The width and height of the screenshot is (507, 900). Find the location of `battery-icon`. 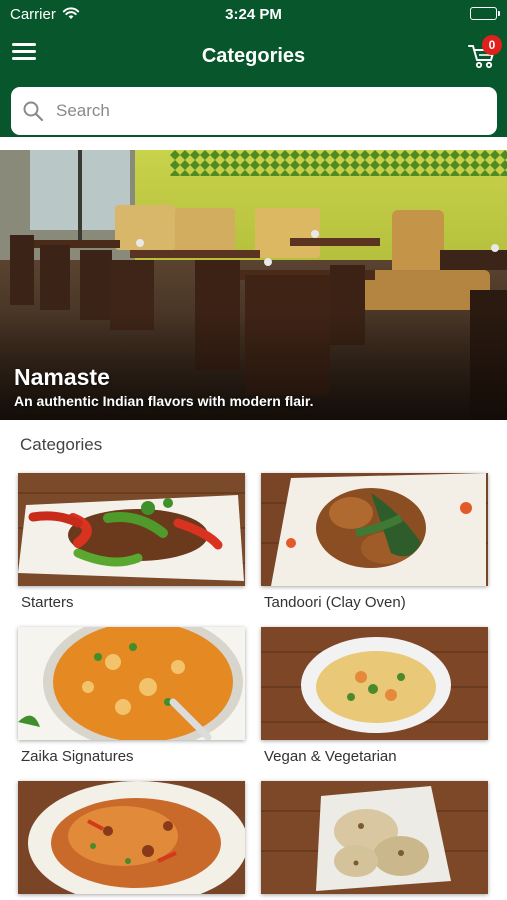

battery-icon is located at coordinates (485, 13).